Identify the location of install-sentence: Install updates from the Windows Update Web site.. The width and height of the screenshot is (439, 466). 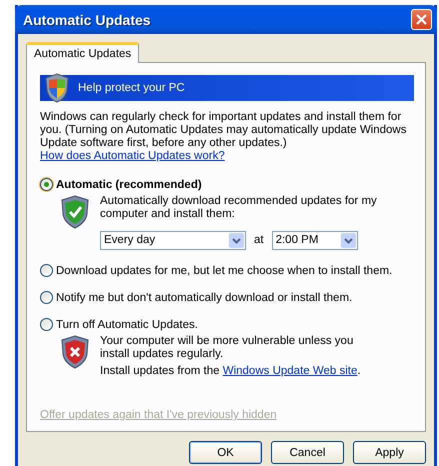
(231, 371).